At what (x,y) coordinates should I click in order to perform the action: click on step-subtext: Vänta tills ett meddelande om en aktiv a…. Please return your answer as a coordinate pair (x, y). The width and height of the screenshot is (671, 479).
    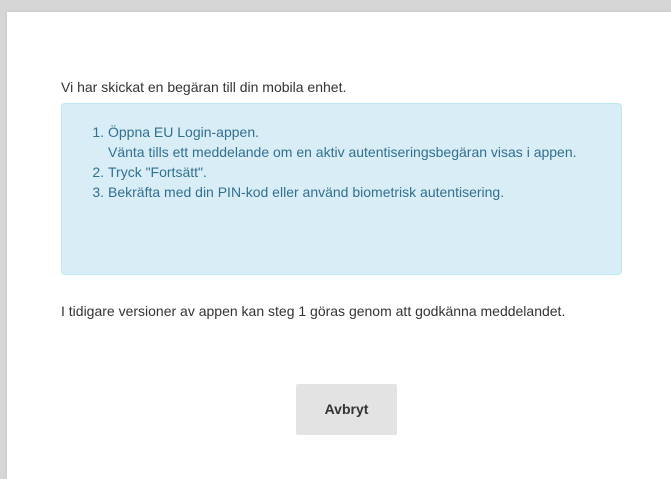
    Looking at the image, I should click on (342, 152).